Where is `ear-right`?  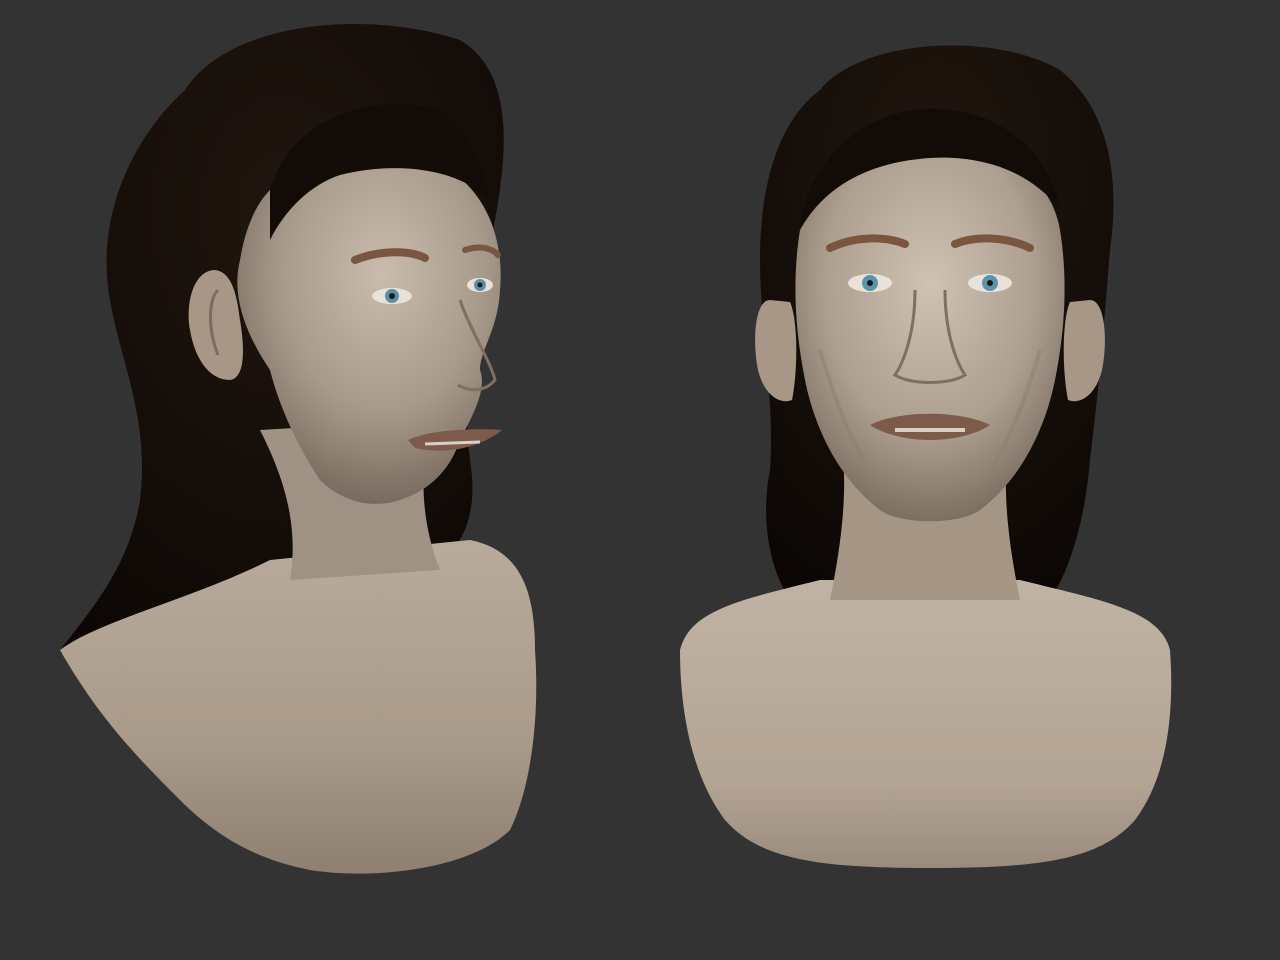
ear-right is located at coordinates (1084, 351).